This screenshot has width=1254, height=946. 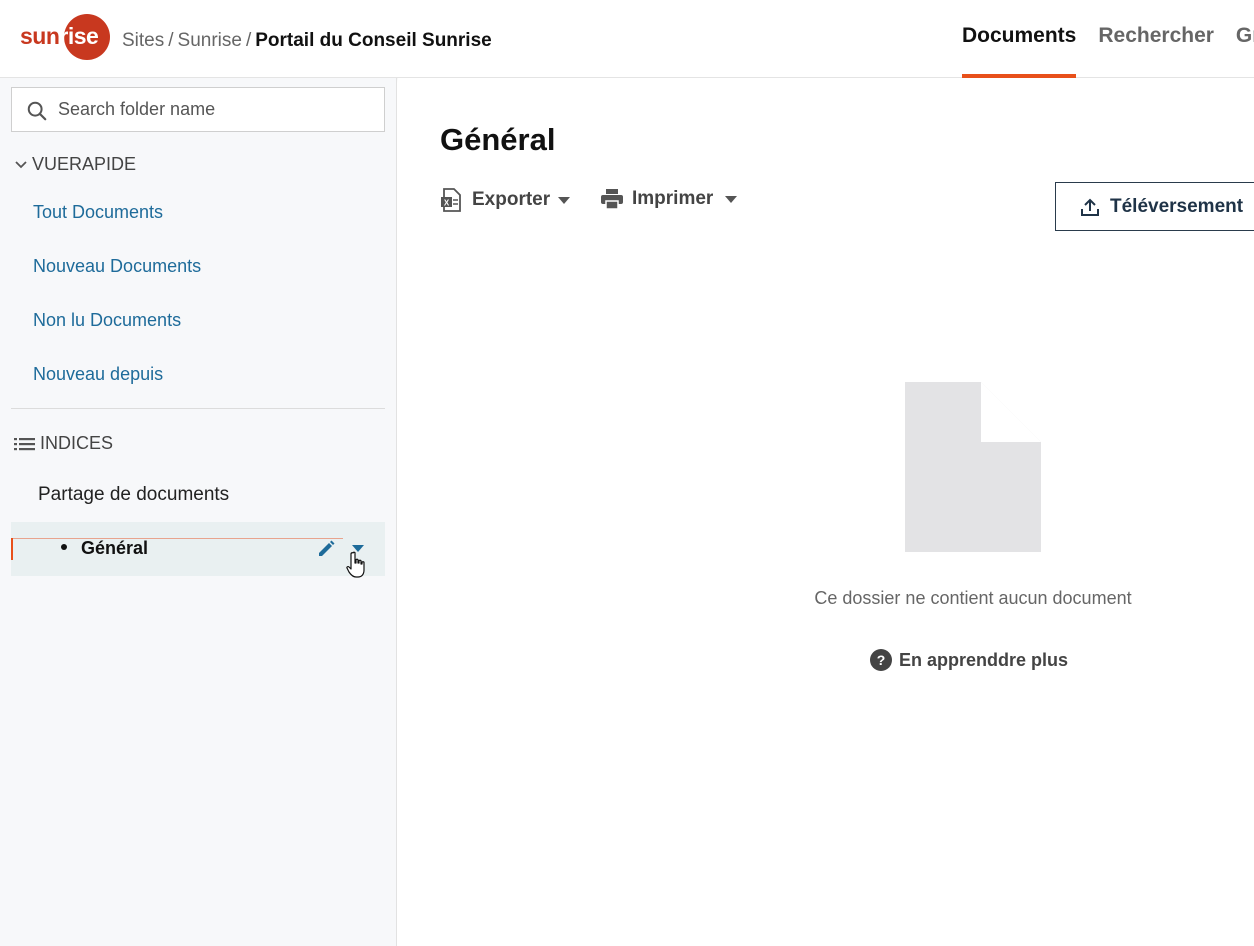 What do you see at coordinates (498, 139) in the screenshot?
I see `page-title: Général` at bounding box center [498, 139].